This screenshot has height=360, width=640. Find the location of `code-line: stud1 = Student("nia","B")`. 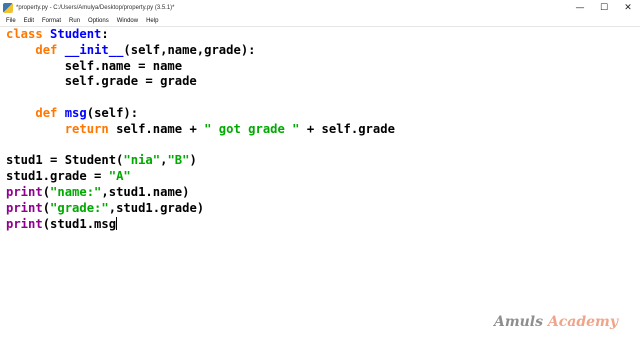

code-line: stud1 = Student("nia","B") is located at coordinates (320, 161).